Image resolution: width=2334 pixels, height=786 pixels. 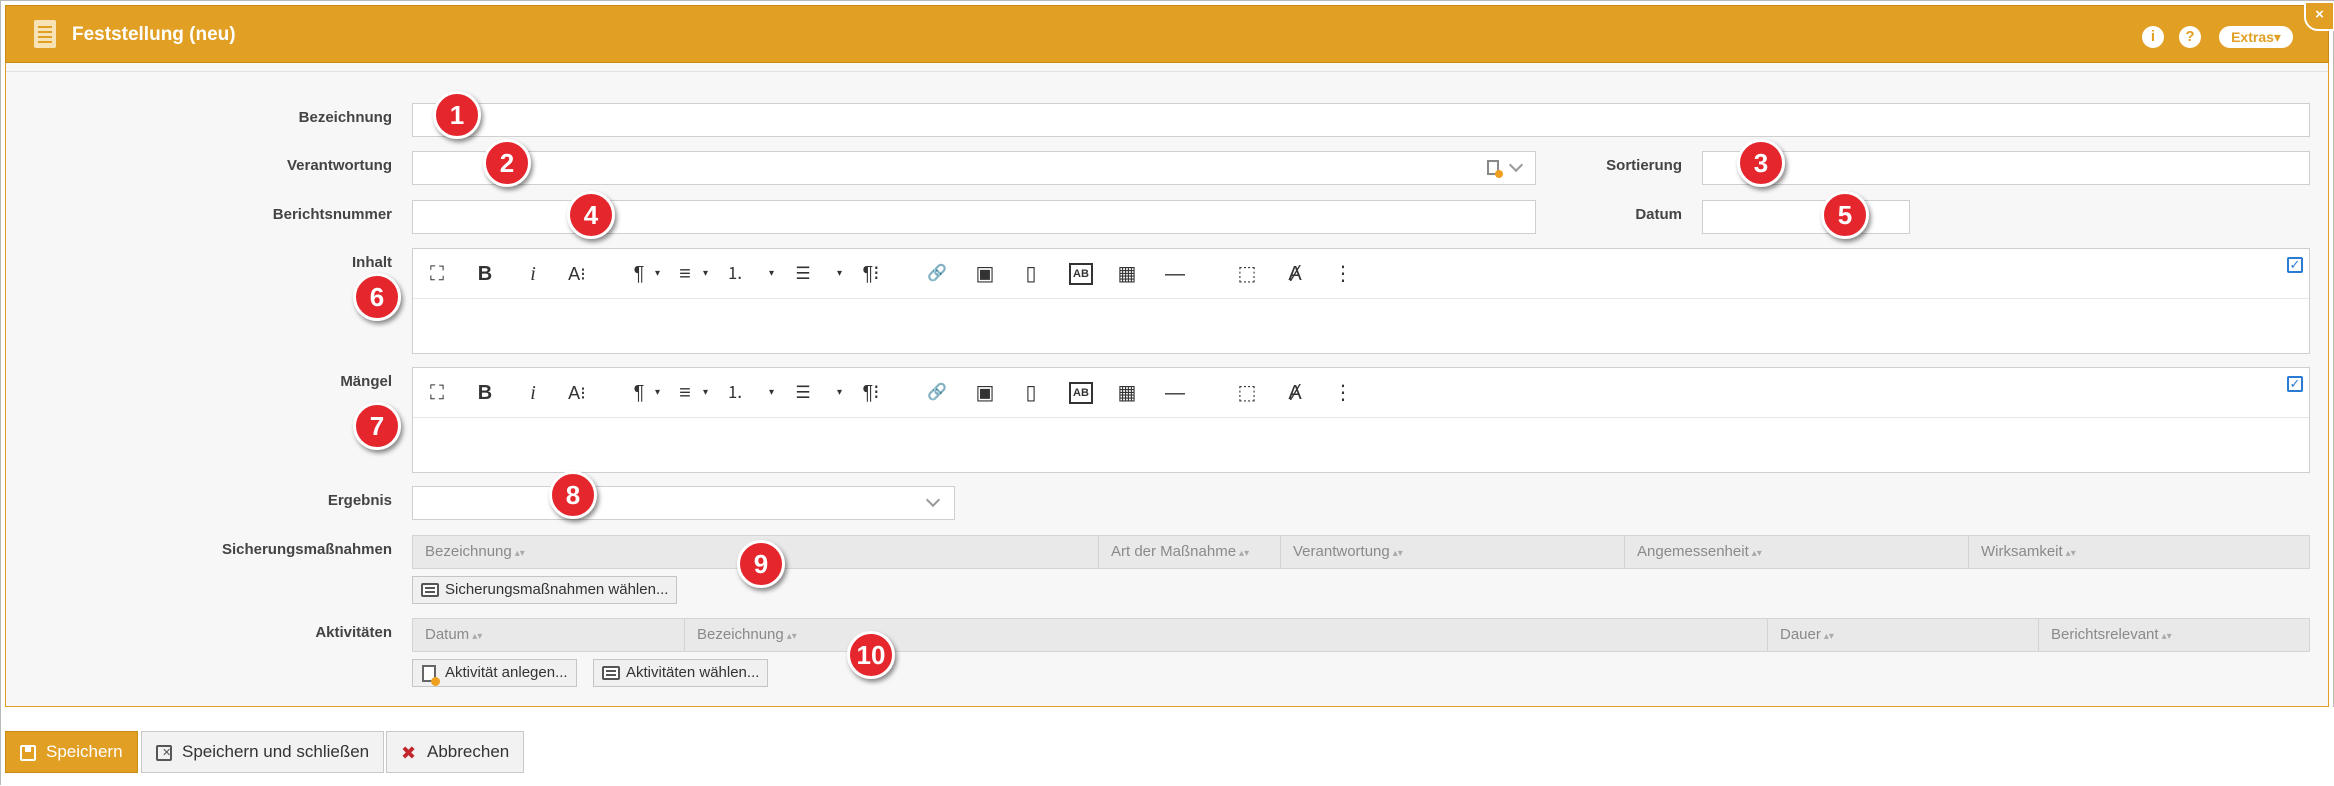 What do you see at coordinates (457, 115) in the screenshot?
I see `marker-1: 1` at bounding box center [457, 115].